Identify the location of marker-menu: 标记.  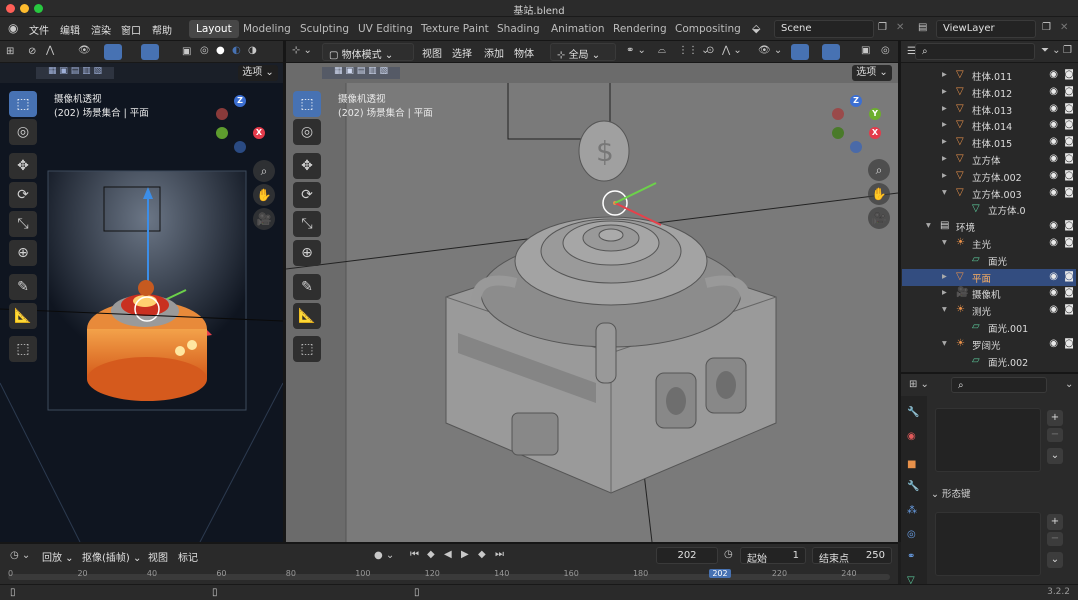
(188, 556).